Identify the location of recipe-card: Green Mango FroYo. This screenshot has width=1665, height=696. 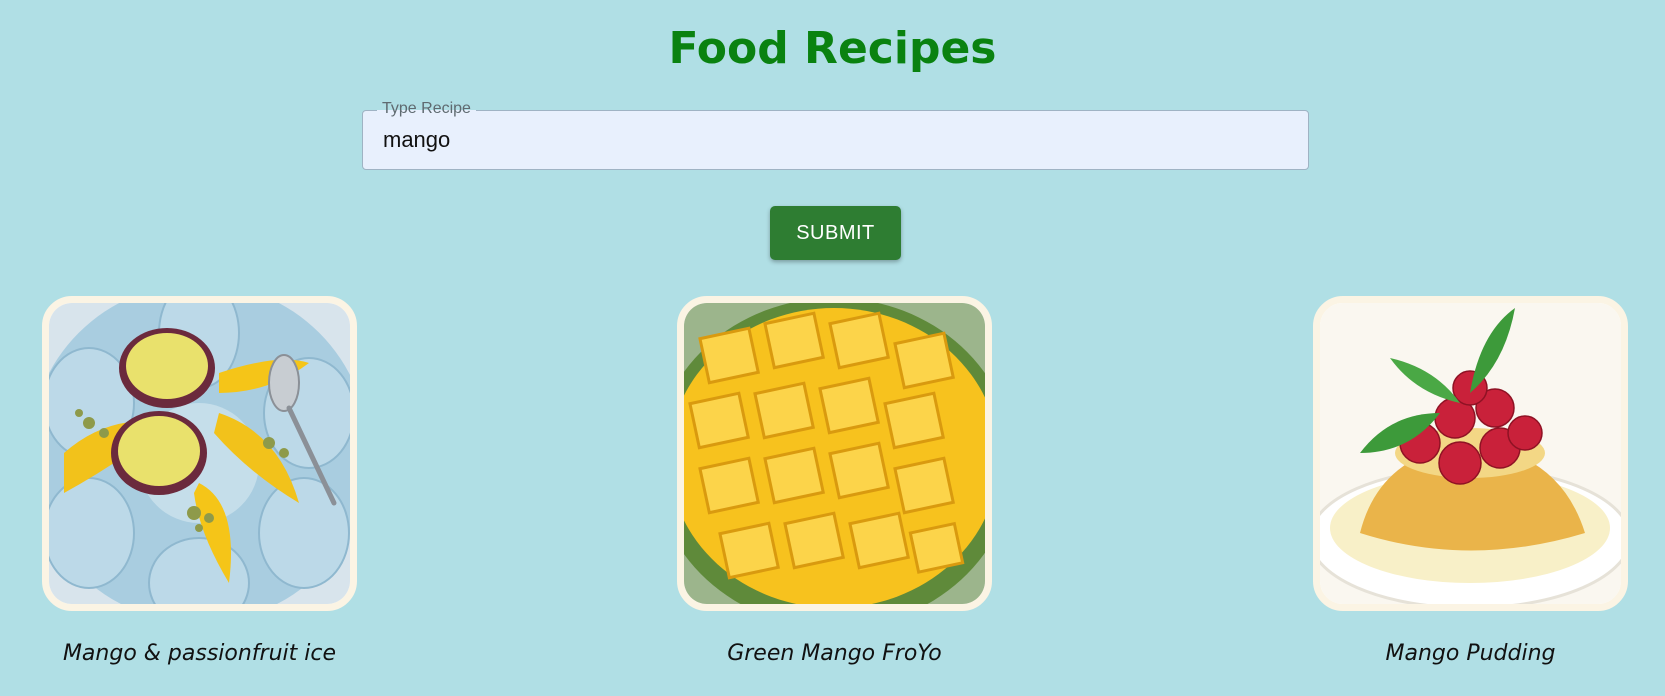
(834, 481).